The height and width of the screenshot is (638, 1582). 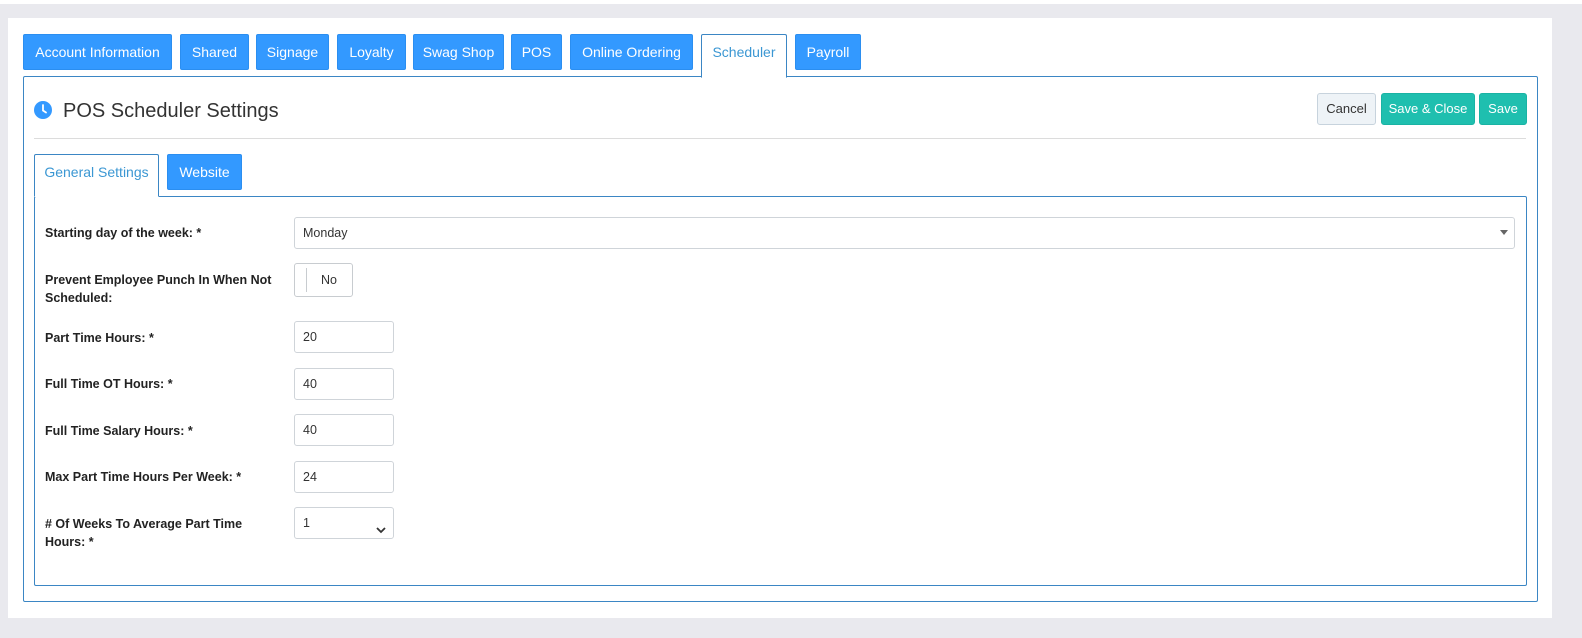 What do you see at coordinates (214, 52) in the screenshot?
I see `tab-shared: Shared` at bounding box center [214, 52].